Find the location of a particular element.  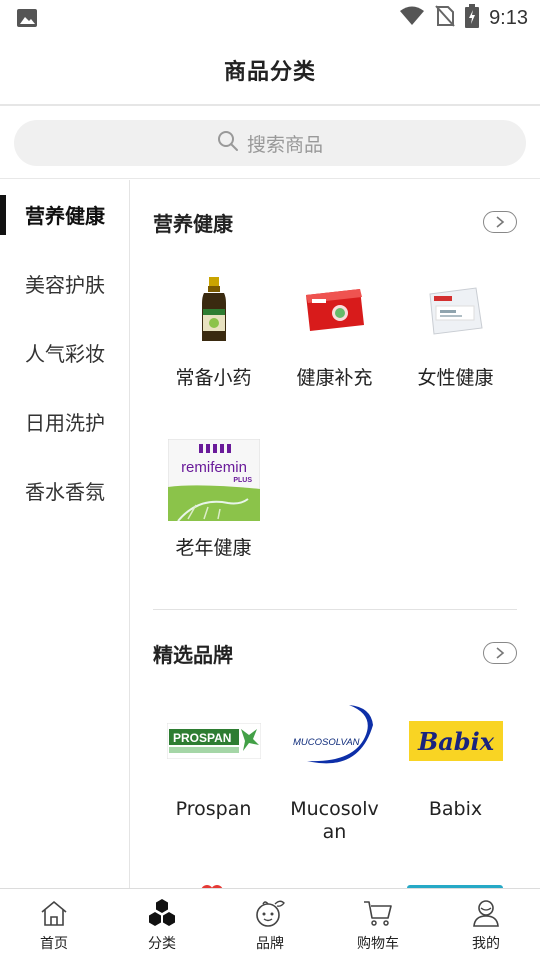

nav-label: 我的 is located at coordinates (486, 944).